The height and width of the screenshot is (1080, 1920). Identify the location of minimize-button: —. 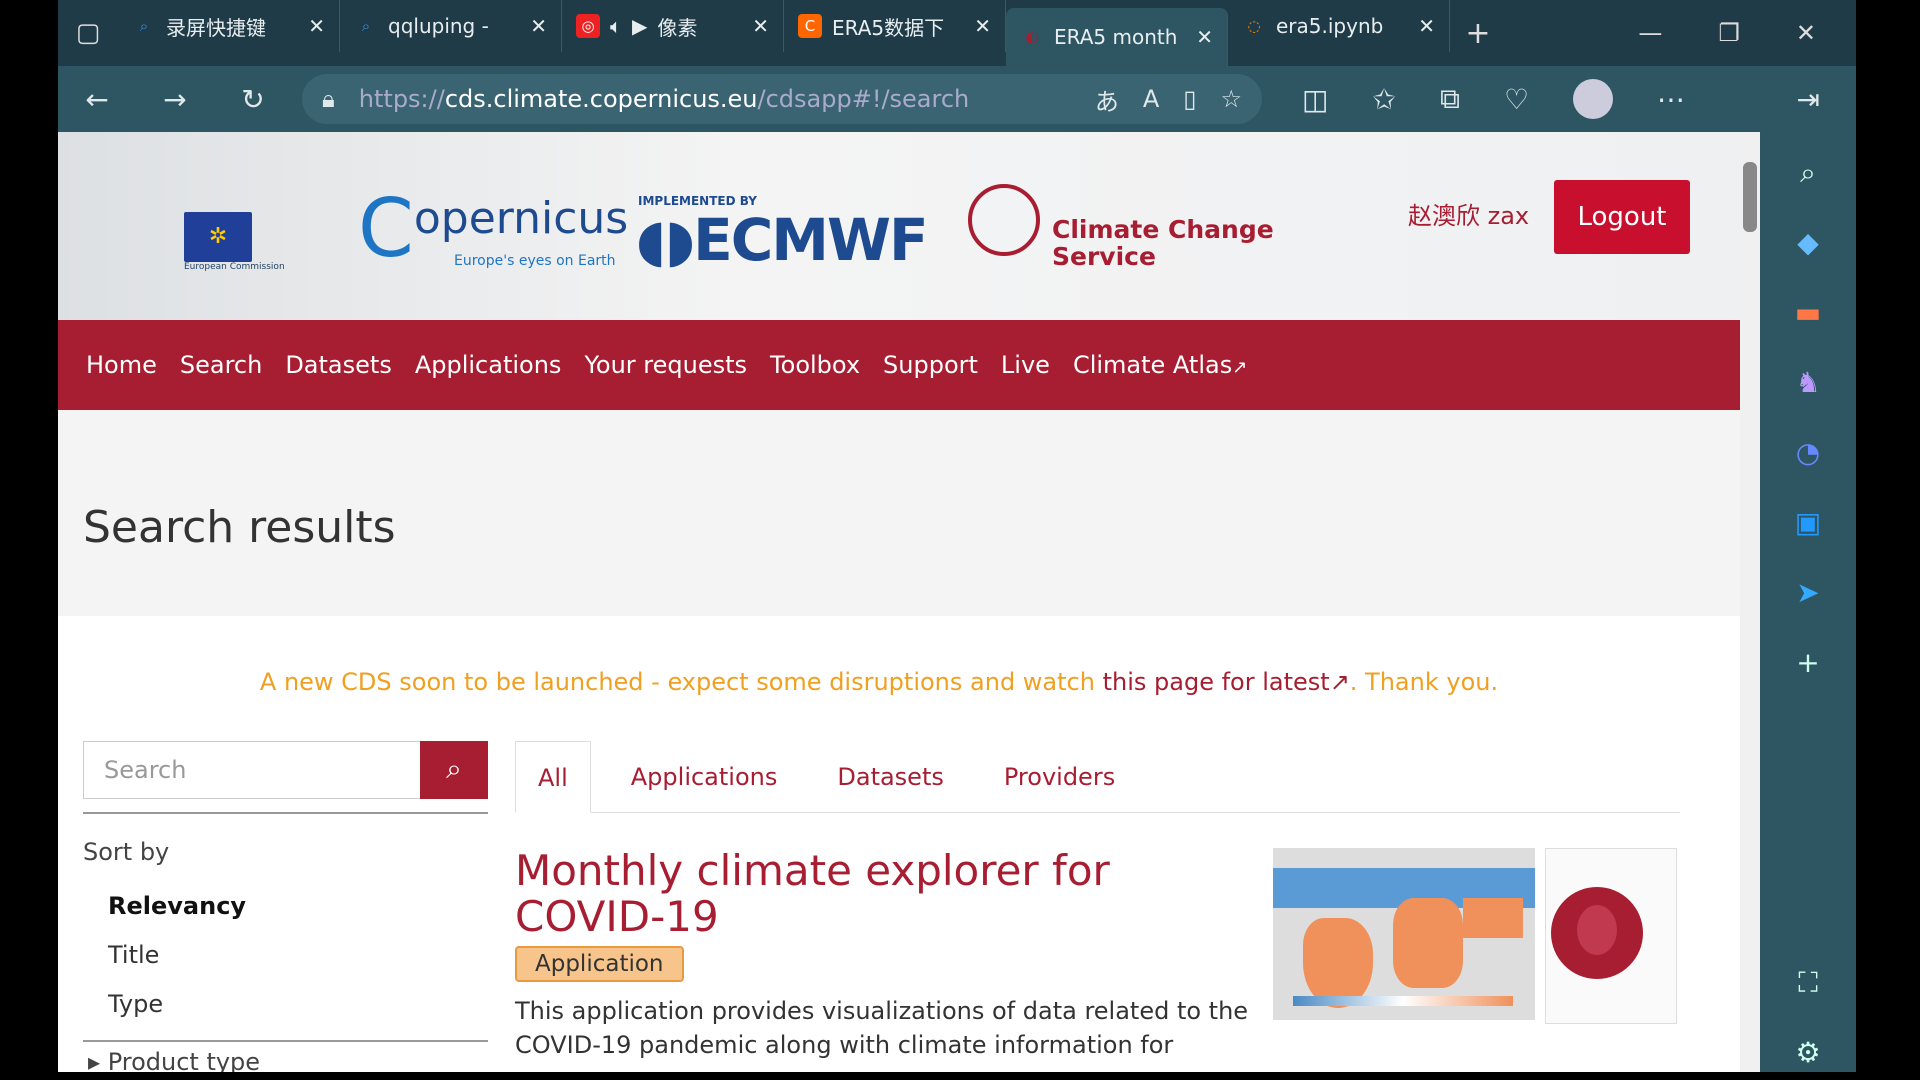
(1650, 33).